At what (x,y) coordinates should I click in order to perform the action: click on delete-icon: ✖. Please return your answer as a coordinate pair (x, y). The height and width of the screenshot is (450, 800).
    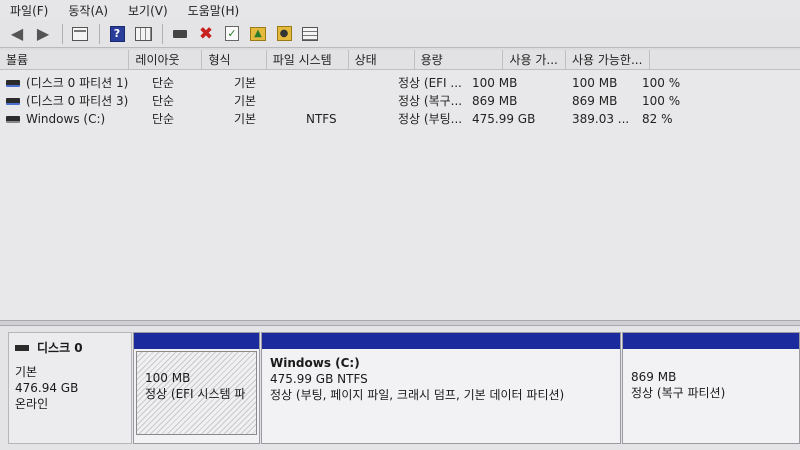
    Looking at the image, I should click on (206, 33).